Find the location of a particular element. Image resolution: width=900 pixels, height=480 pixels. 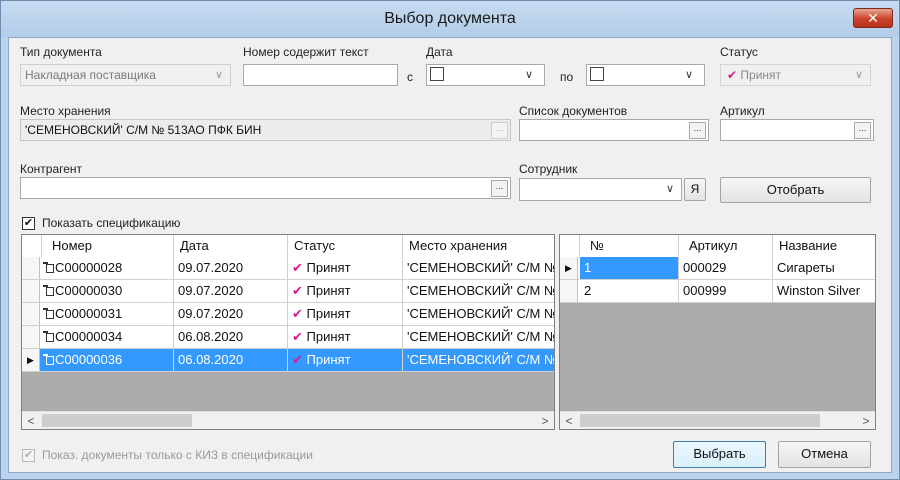

cell-number: C00000034 is located at coordinates (108, 337).